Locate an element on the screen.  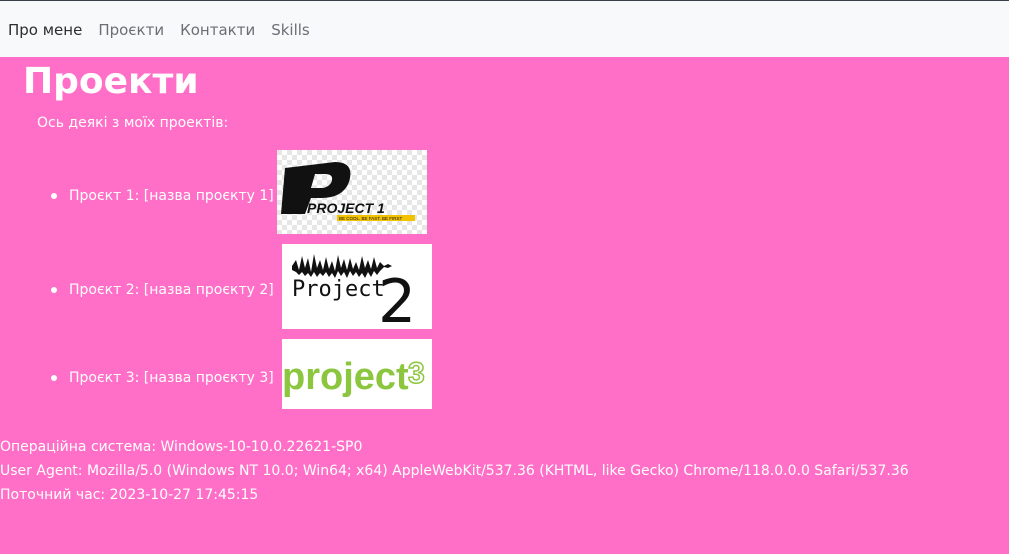
project-item-3: Проєкт 3: [назва проєкту 3] is located at coordinates (162, 378).